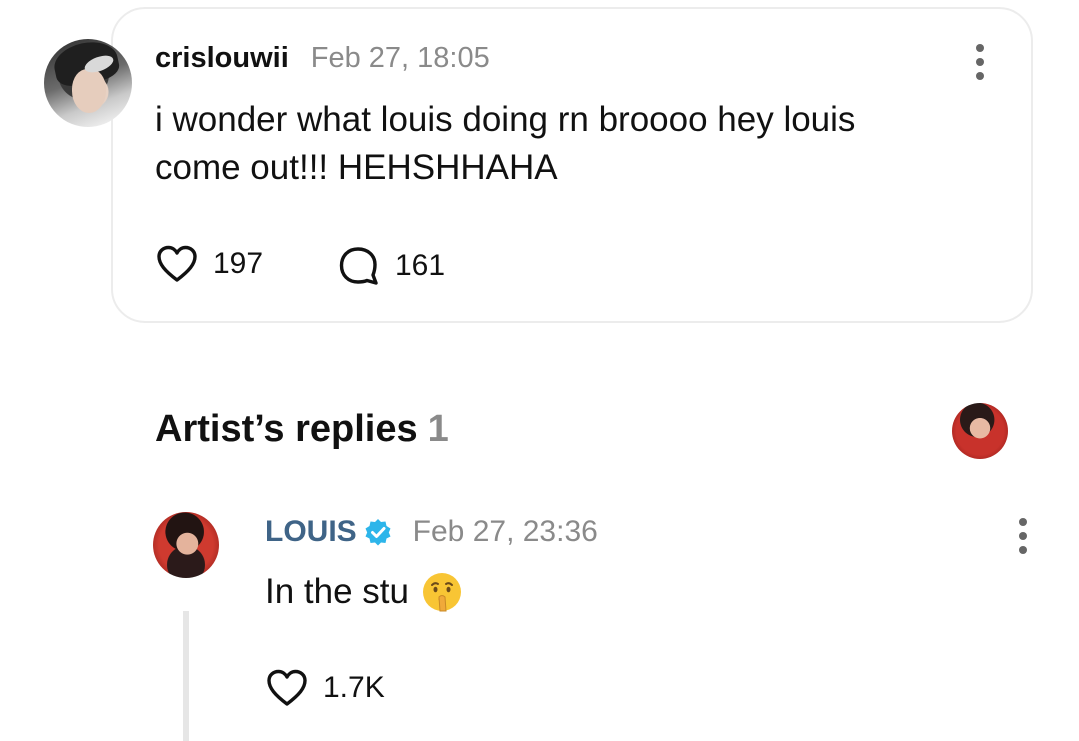 The height and width of the screenshot is (741, 1079). I want to click on reply-timestamp: Feb 27, 23:36, so click(505, 531).